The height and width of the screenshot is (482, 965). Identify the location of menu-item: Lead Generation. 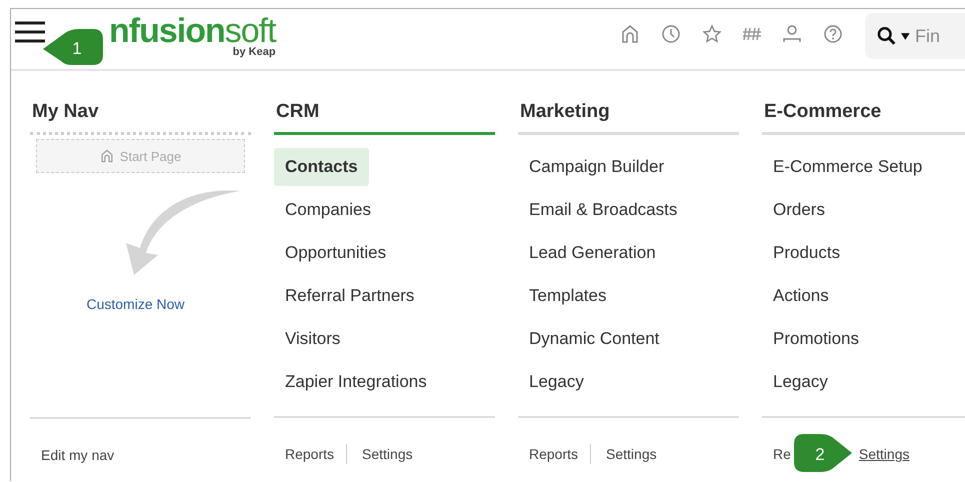
(592, 253).